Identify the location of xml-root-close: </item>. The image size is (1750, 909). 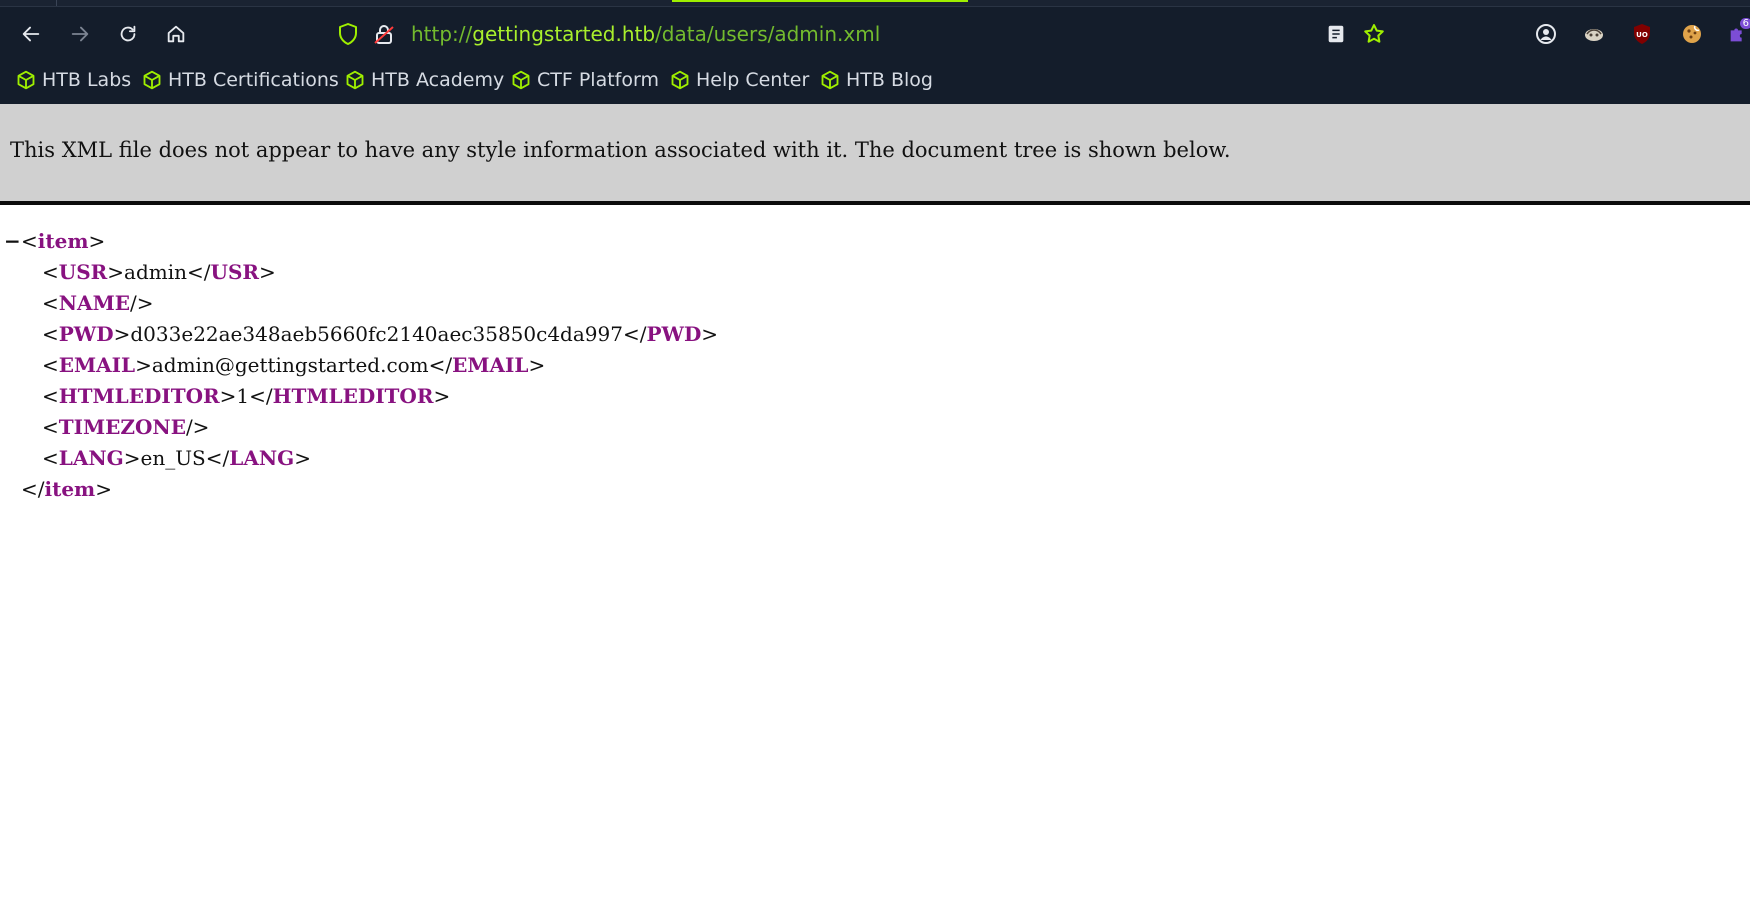
(66, 489).